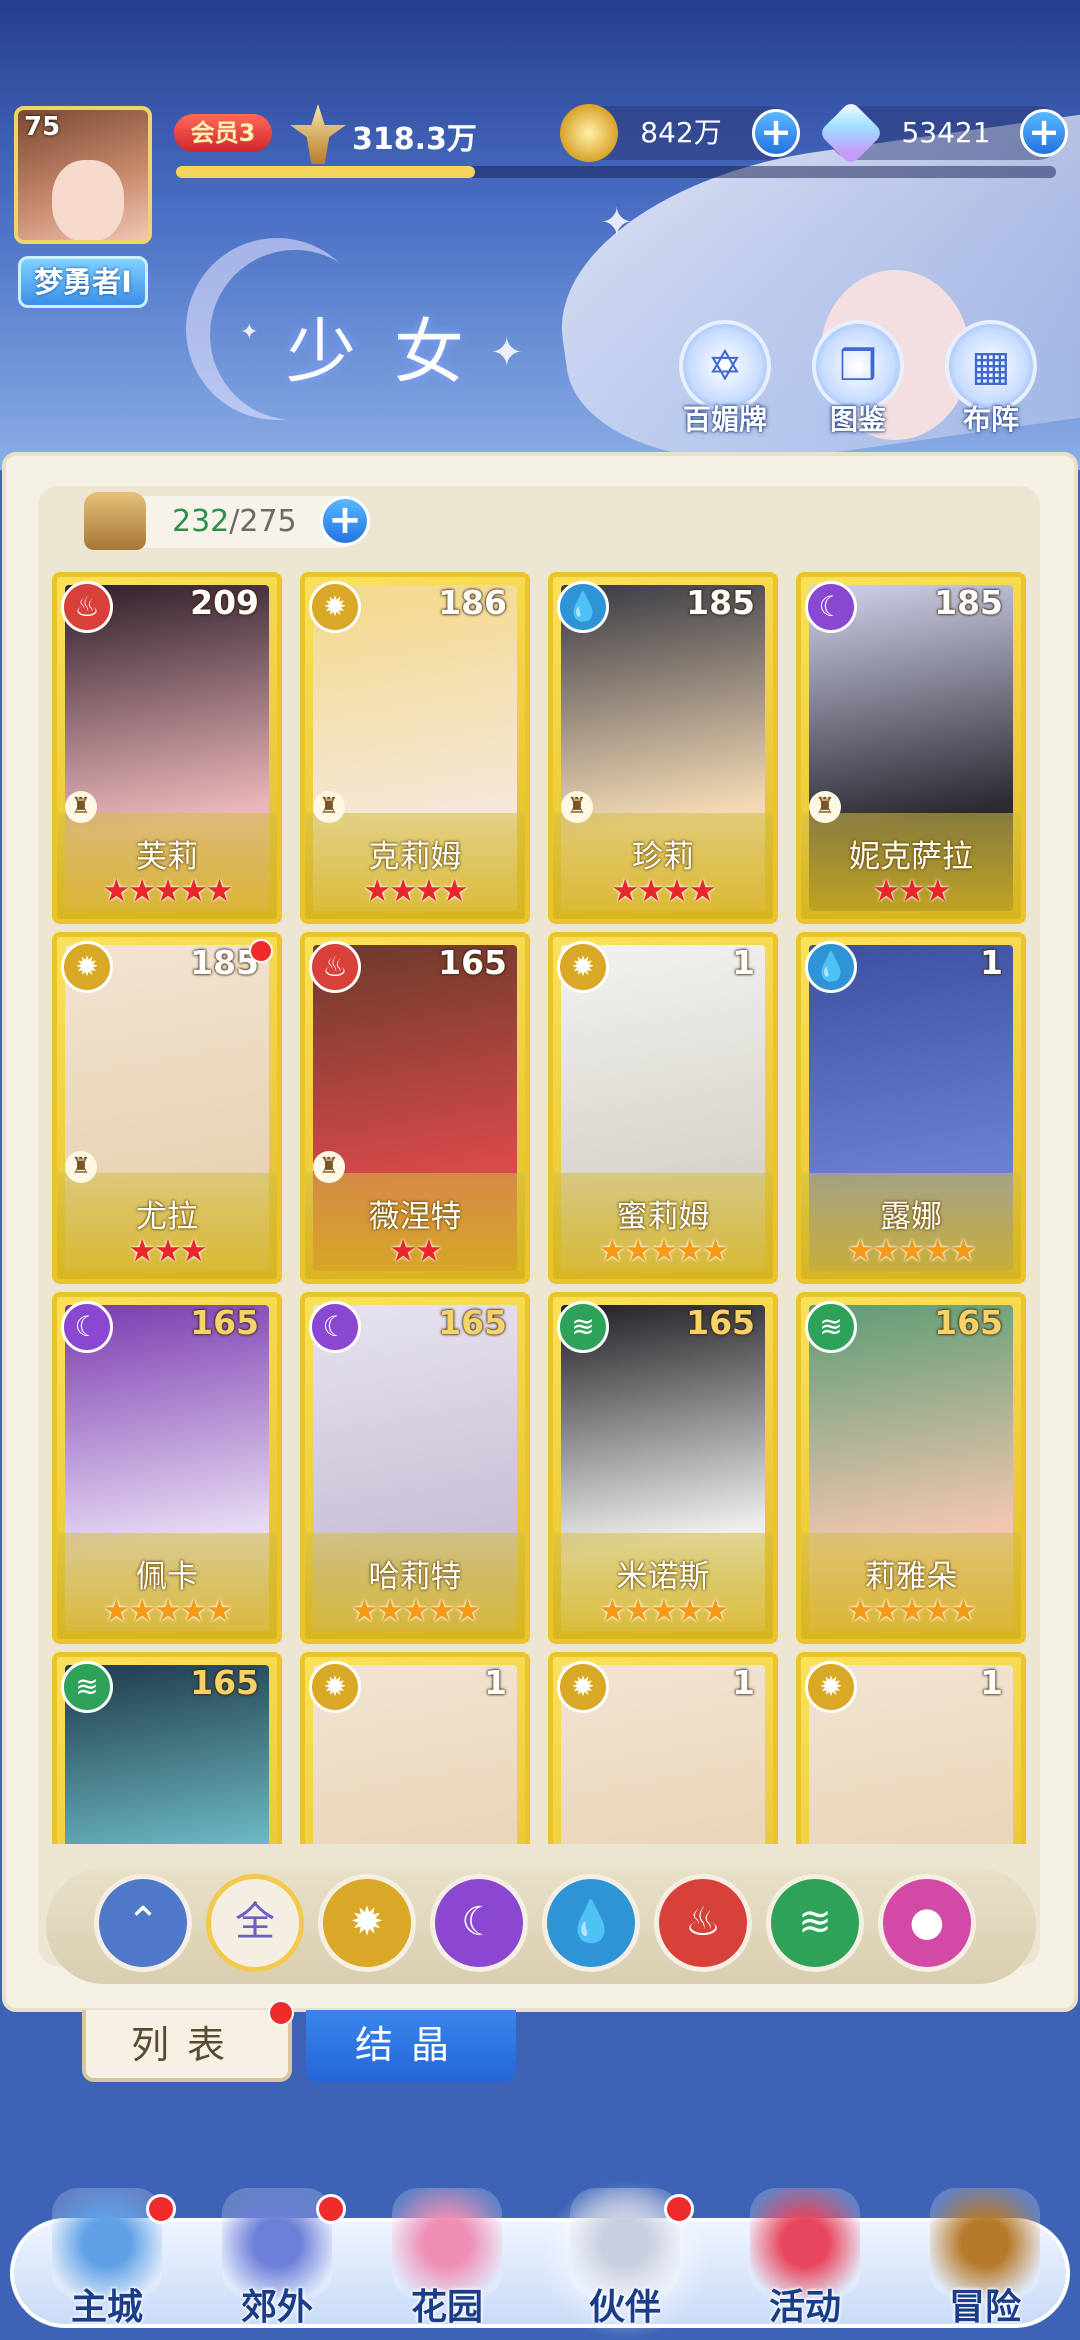  I want to click on nav-label: 冒险, so click(984, 2307).